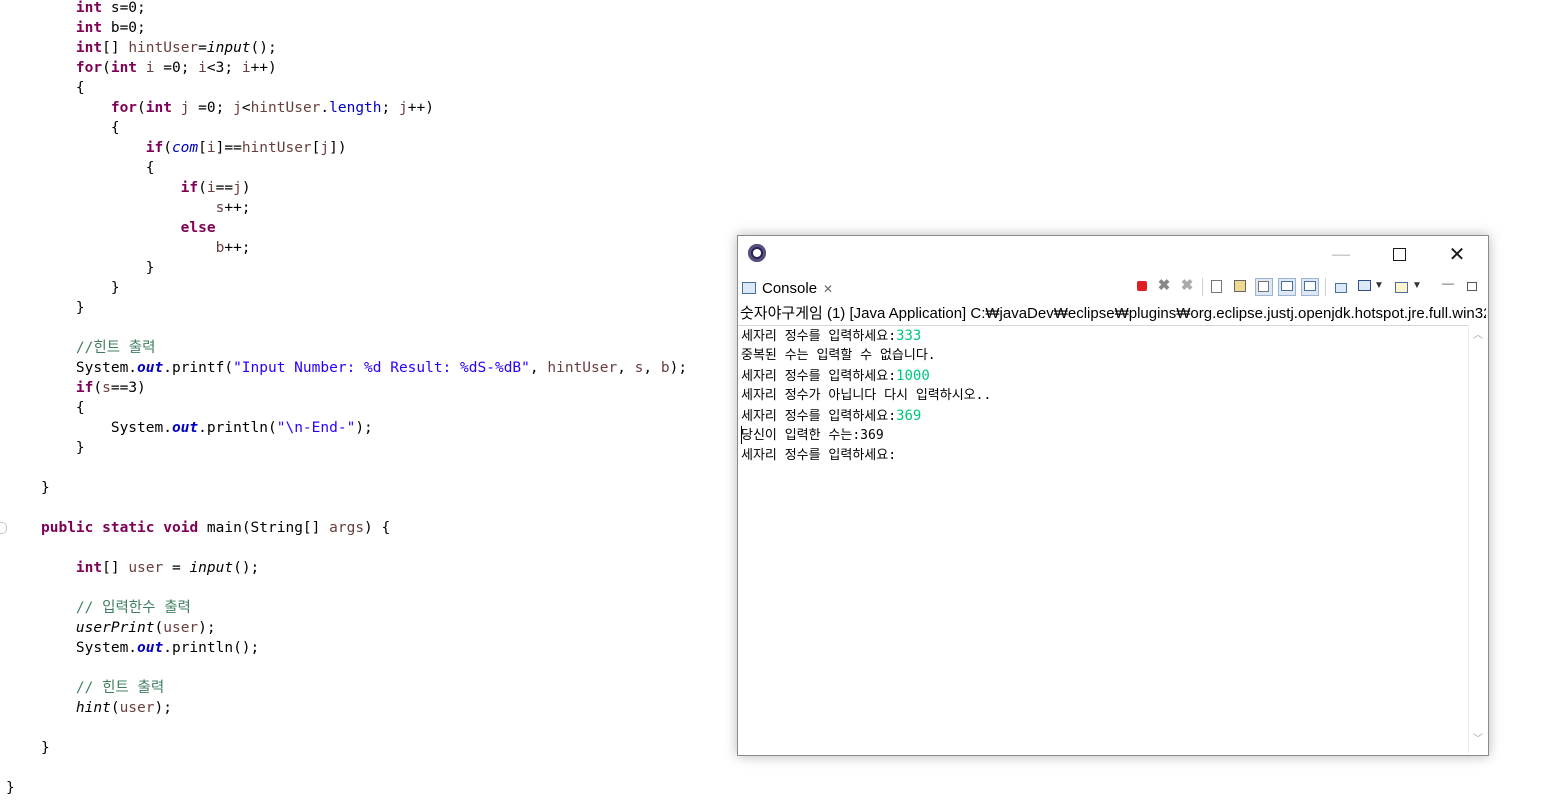 Image resolution: width=1558 pixels, height=804 pixels. Describe the element at coordinates (819, 416) in the screenshot. I see `console-prompt-text: 세자리 정수를 입력하세요:` at that location.